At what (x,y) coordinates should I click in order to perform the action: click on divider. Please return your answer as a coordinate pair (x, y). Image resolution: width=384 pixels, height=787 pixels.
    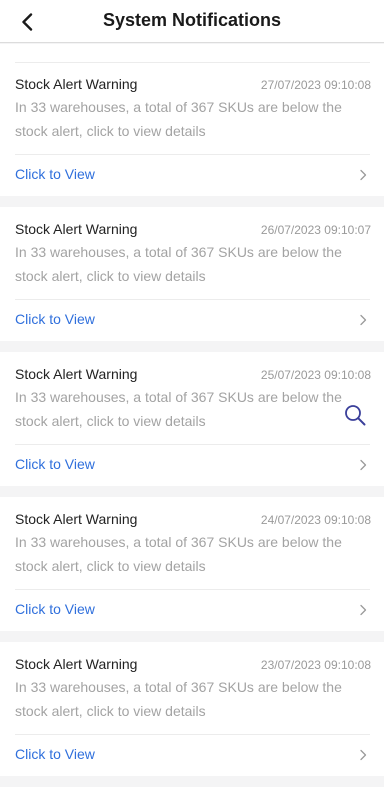
    Looking at the image, I should click on (192, 62).